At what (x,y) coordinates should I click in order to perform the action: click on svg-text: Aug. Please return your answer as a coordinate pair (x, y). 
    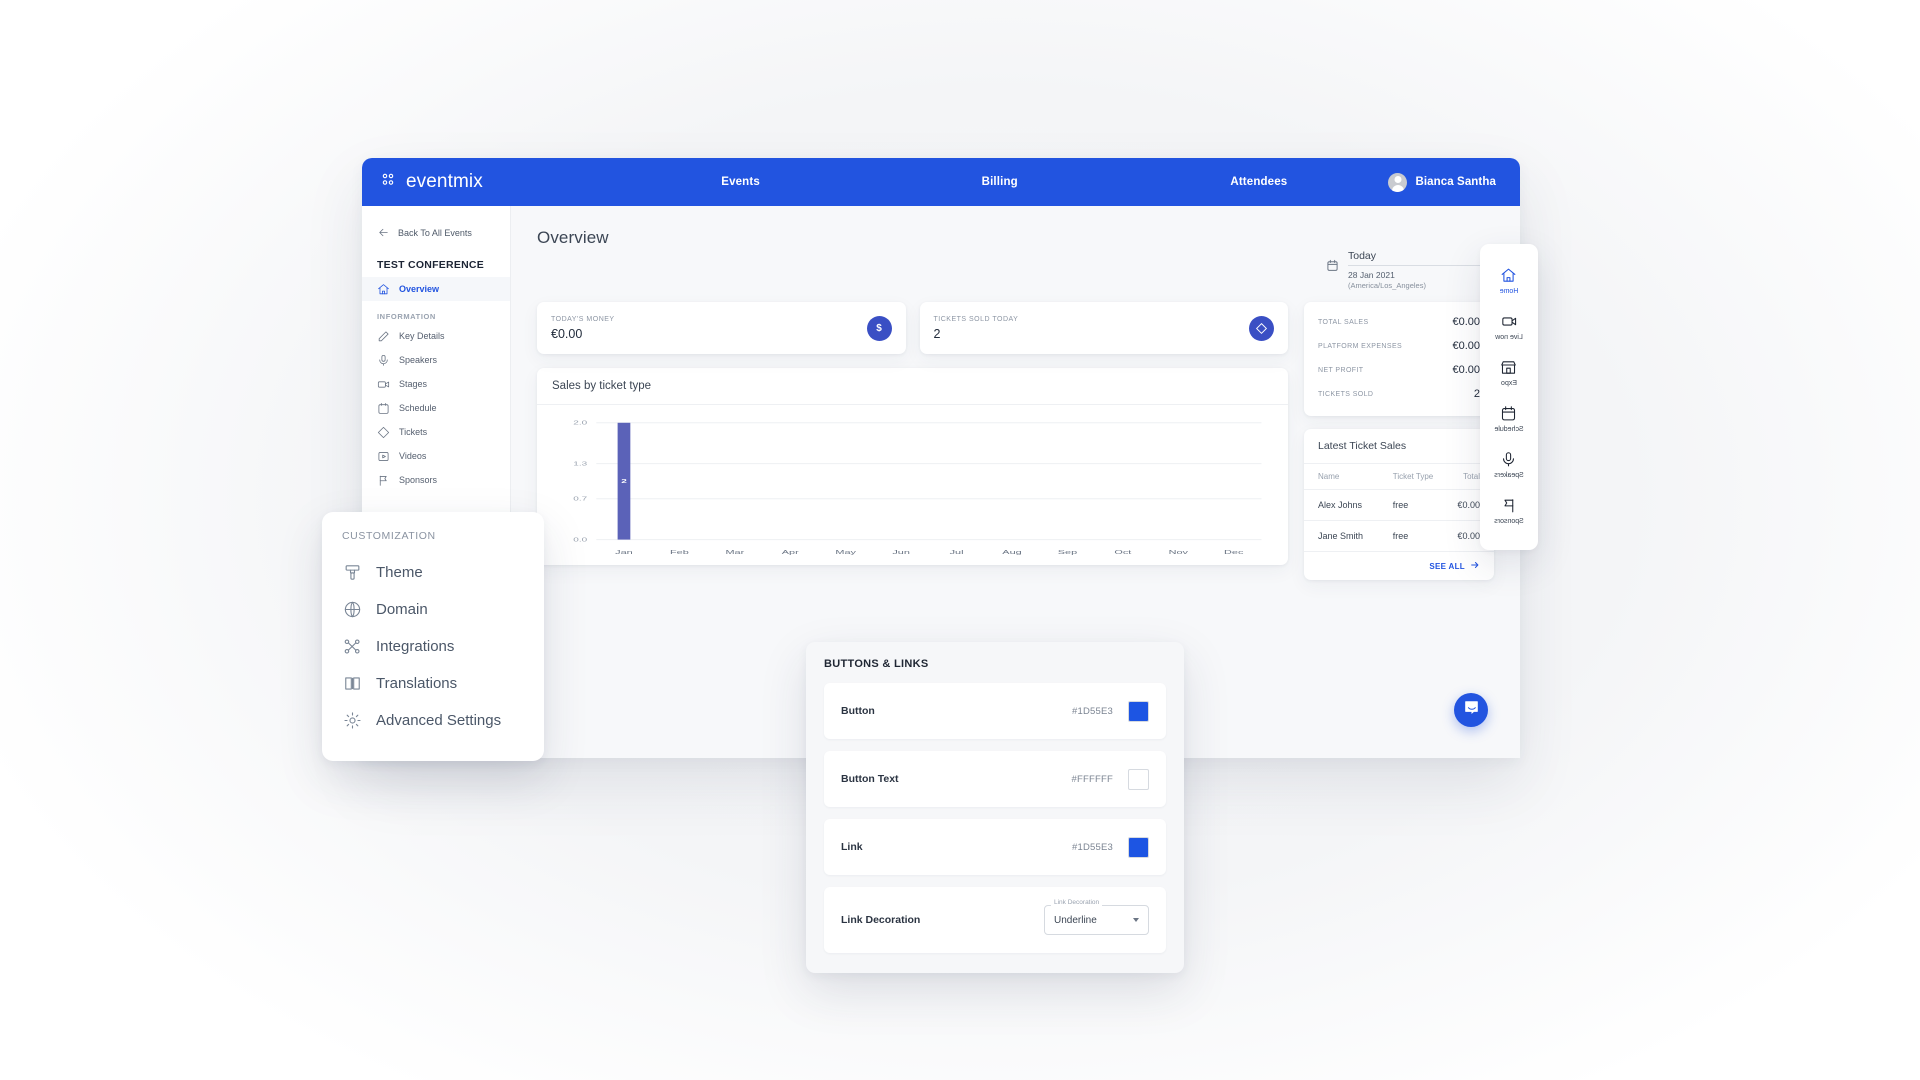
    Looking at the image, I should click on (1012, 552).